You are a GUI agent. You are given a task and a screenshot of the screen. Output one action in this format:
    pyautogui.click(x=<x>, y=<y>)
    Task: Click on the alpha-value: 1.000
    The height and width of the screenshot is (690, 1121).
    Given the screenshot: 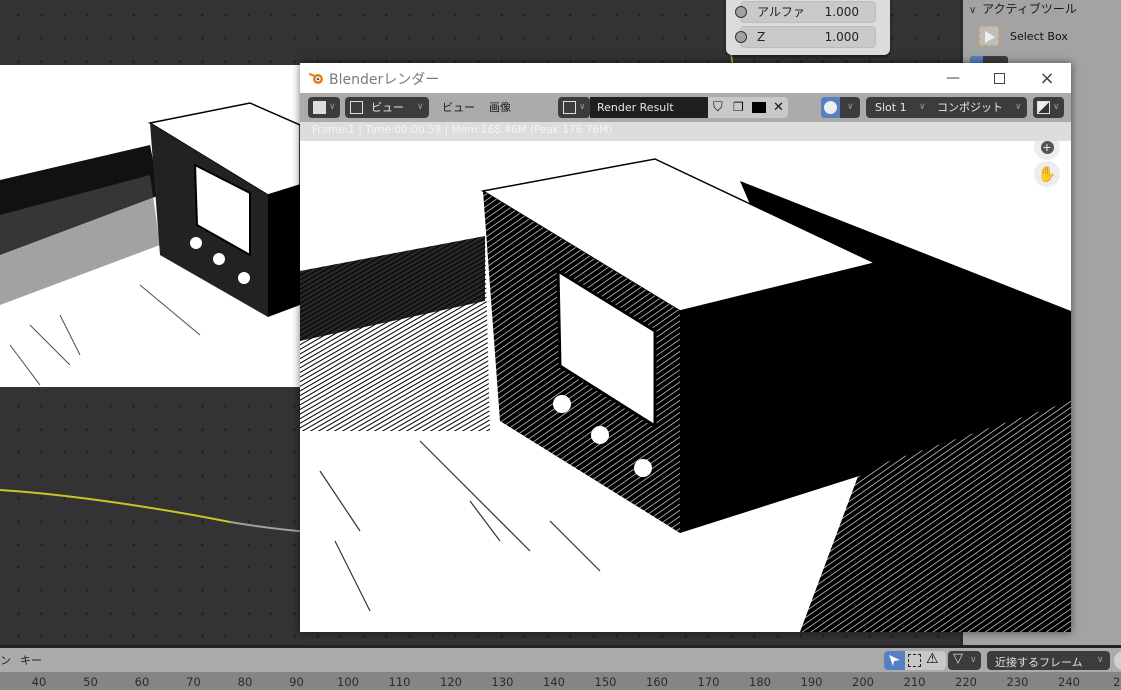 What is the action you would take?
    pyautogui.click(x=841, y=12)
    